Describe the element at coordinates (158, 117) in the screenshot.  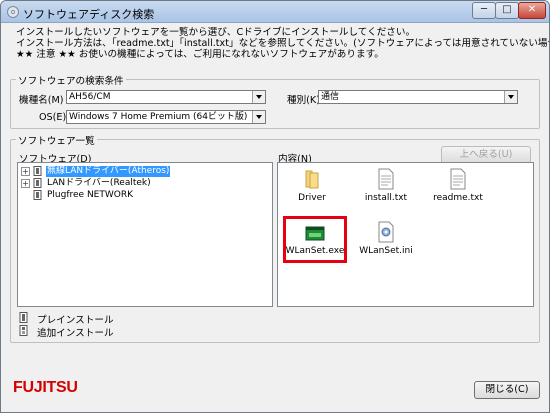
I see `os-select-value: Windows 7 Home Premium (64ビット版)` at that location.